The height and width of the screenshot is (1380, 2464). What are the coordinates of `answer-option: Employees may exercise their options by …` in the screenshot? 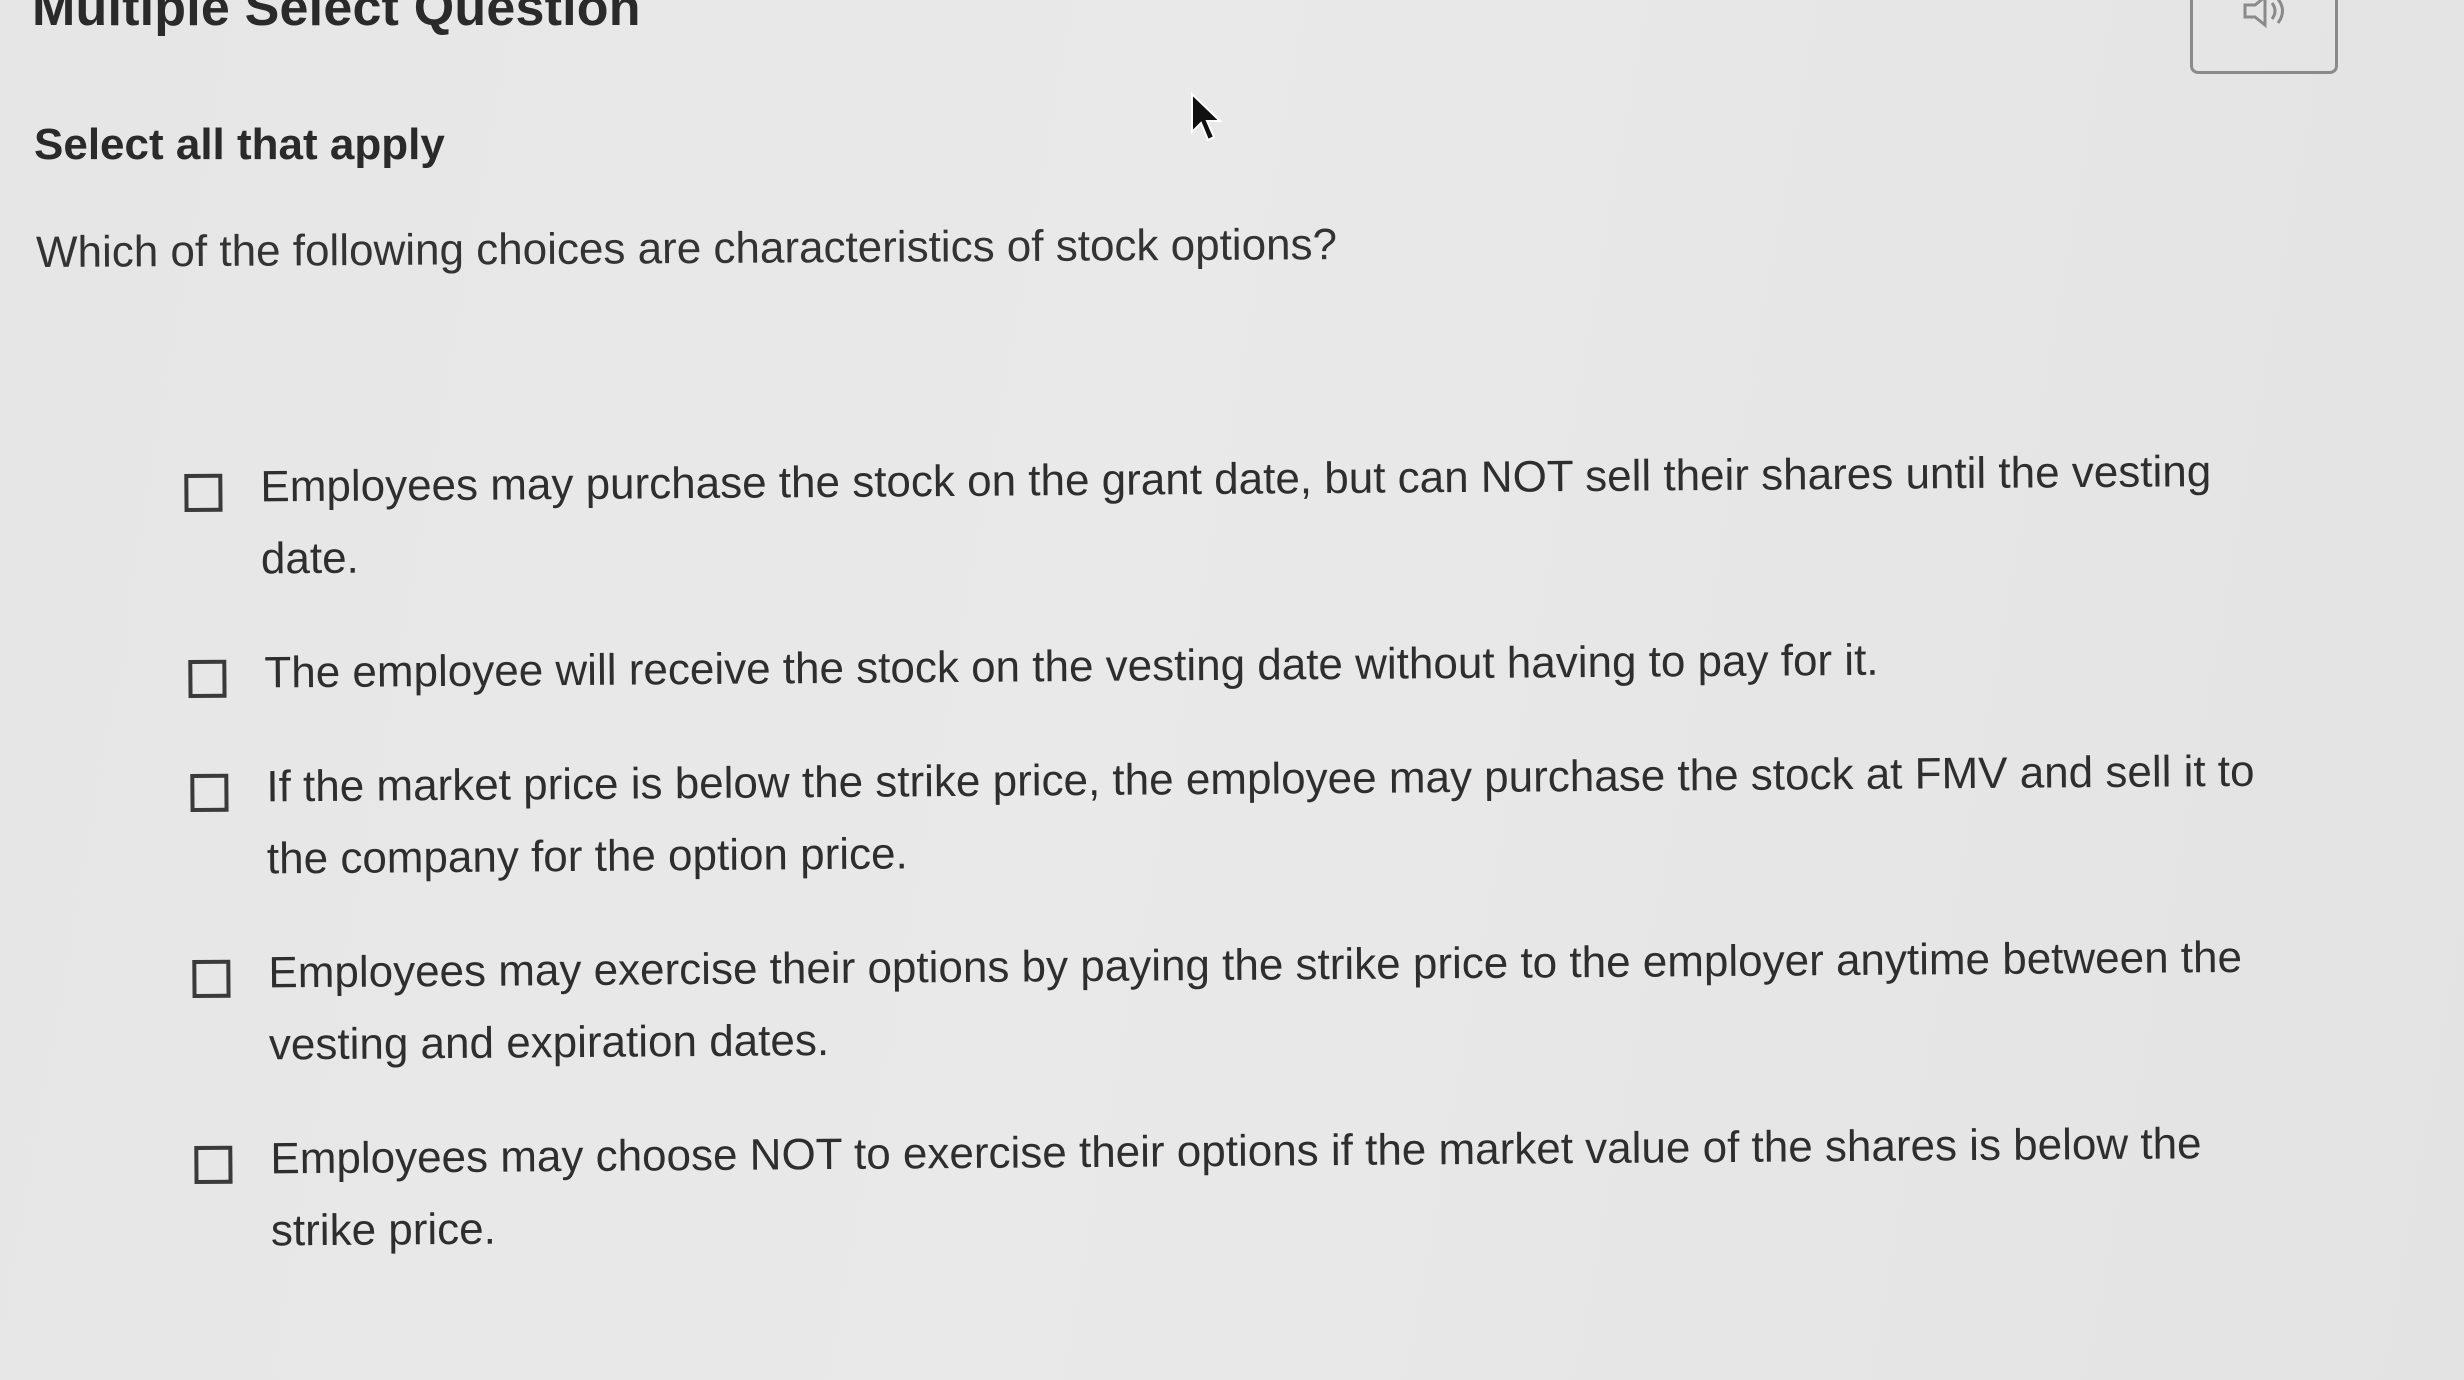 It's located at (1242, 996).